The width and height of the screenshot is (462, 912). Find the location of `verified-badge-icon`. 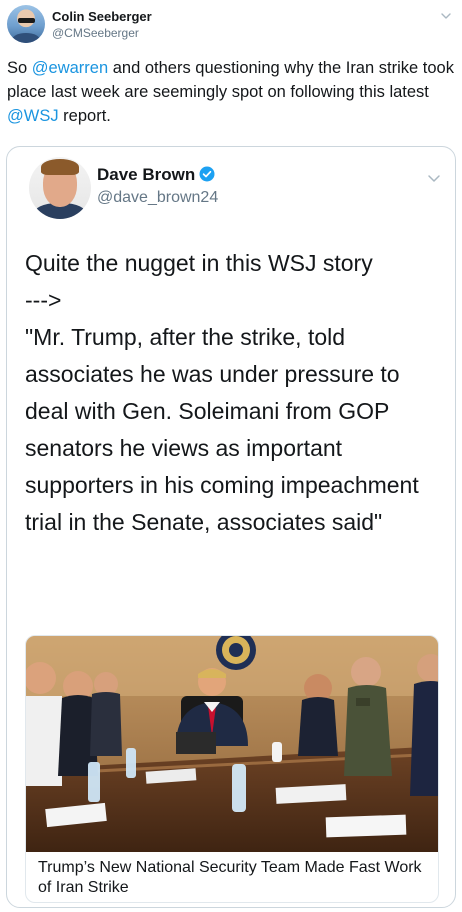

verified-badge-icon is located at coordinates (207, 174).